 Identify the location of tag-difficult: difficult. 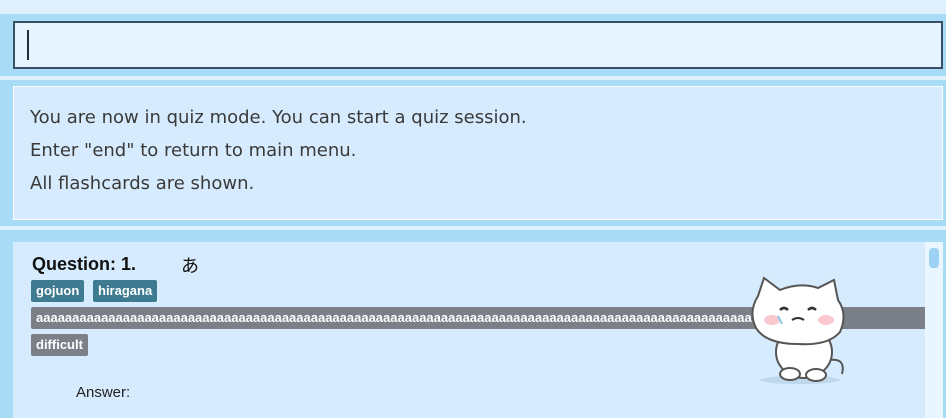
(59, 345).